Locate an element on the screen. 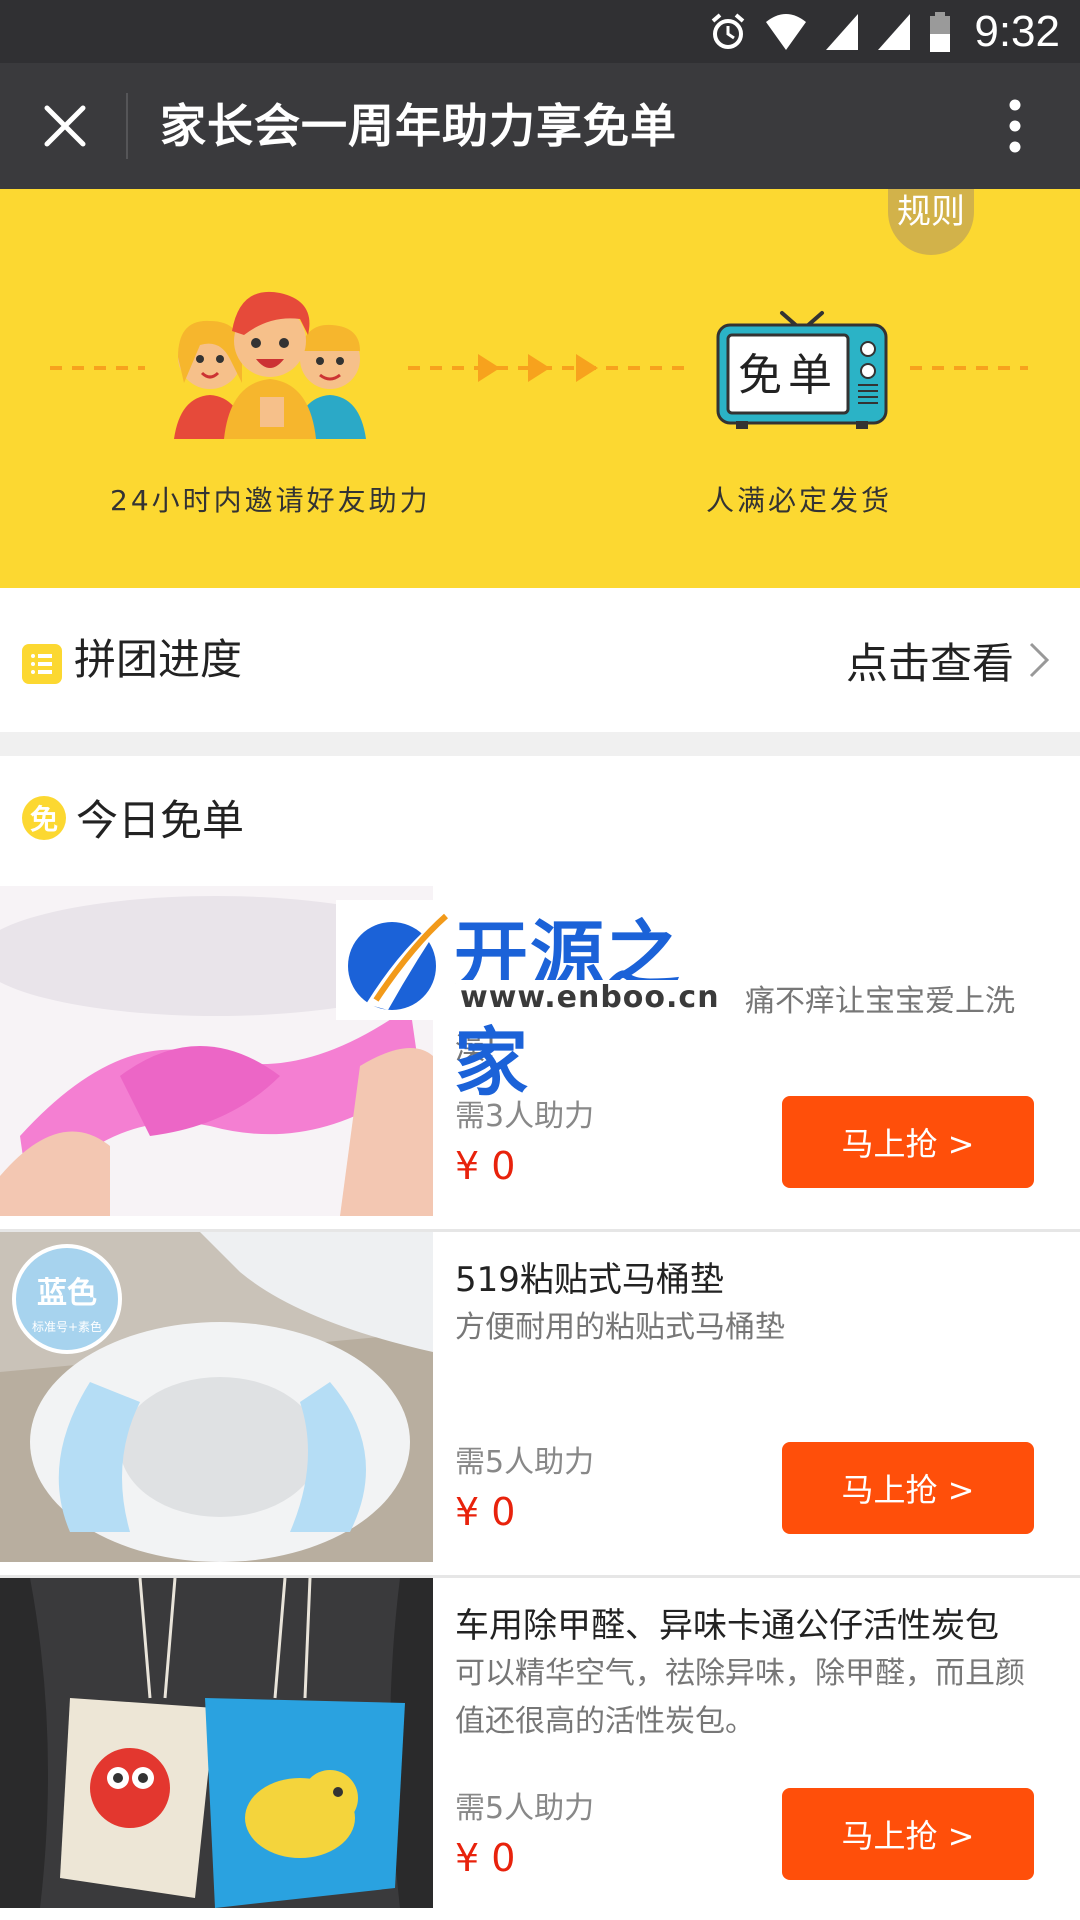 The image size is (1080, 1920). color-badge-label: 蓝色 is located at coordinates (67, 1293).